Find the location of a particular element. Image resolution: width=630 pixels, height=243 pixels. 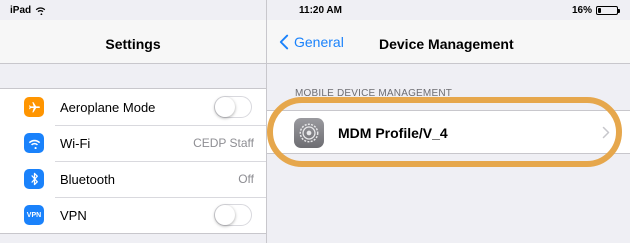

settings-title: Settings is located at coordinates (133, 44).